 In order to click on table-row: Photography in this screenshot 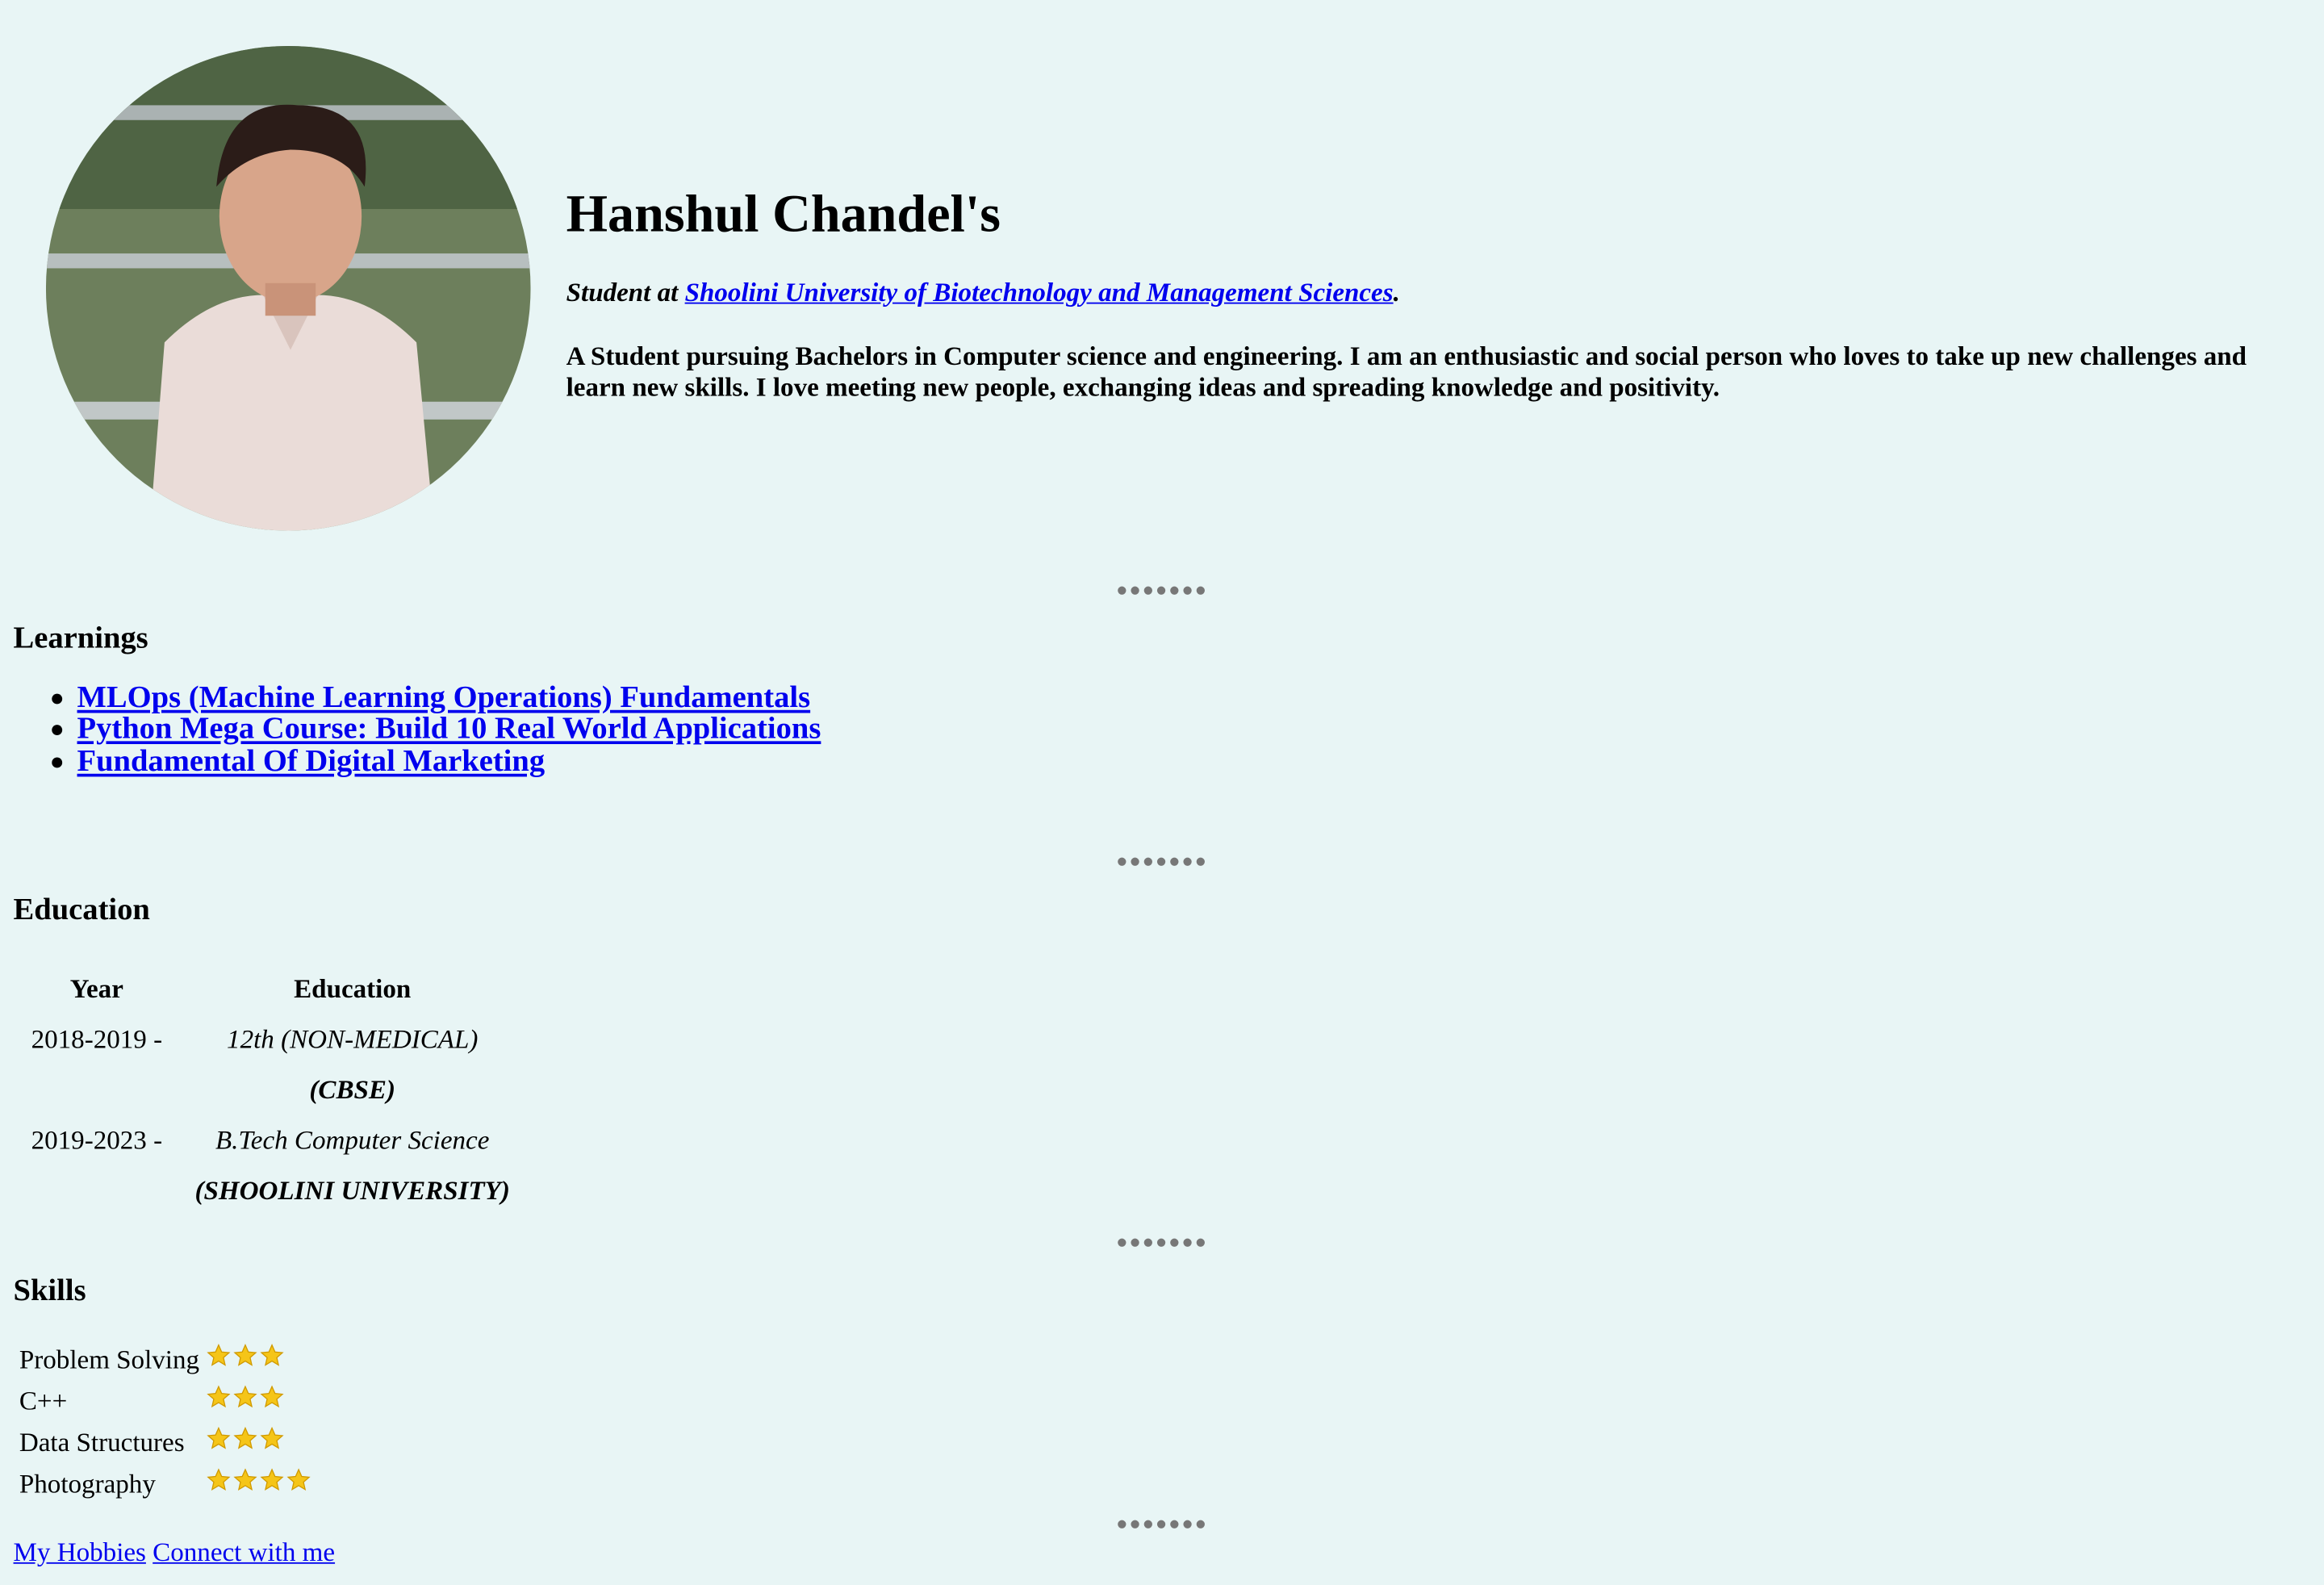, I will do `click(165, 1483)`.